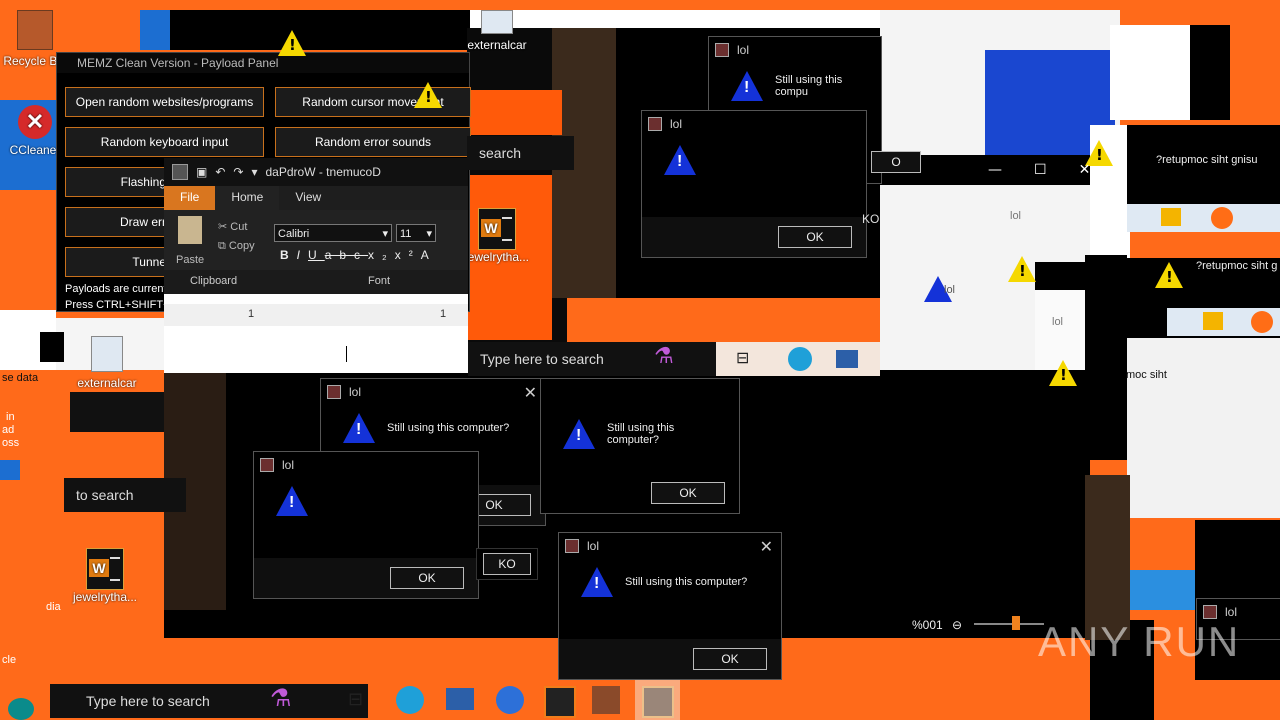  I want to click on memz-hotkey-line: Press CTRL+SHIFT+, so click(117, 305).